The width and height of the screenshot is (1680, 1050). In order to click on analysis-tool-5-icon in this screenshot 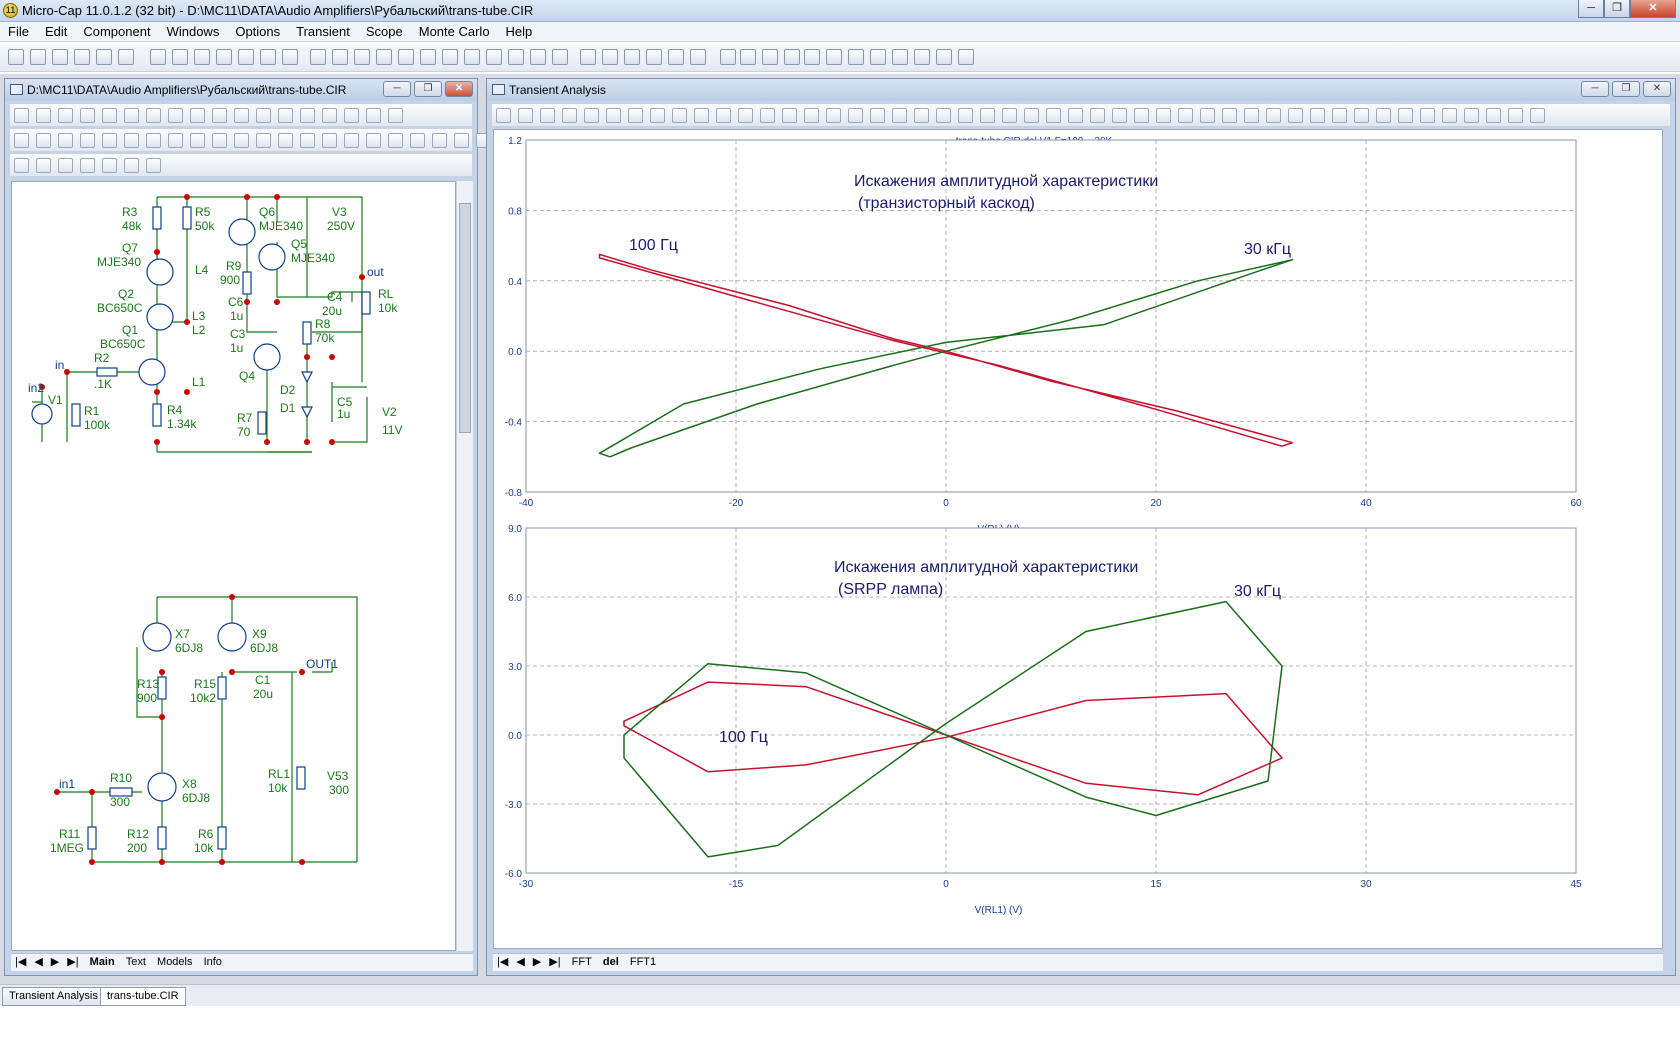, I will do `click(591, 115)`.